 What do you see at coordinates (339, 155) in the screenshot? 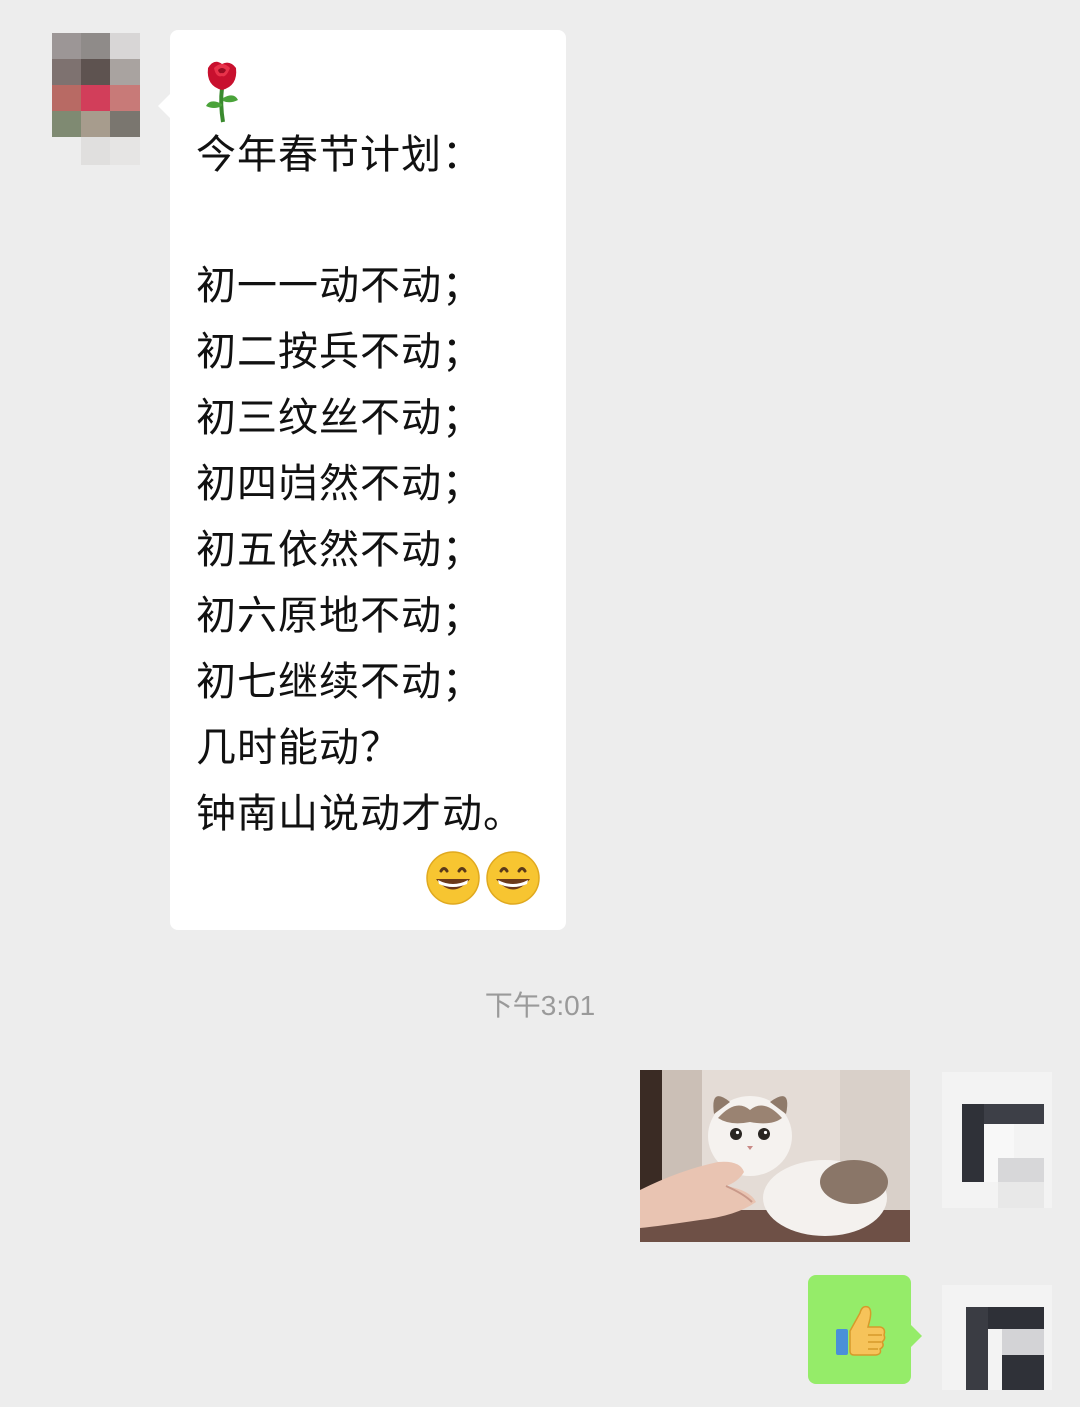
I see `message-line-title: 今年春节计划：` at bounding box center [339, 155].